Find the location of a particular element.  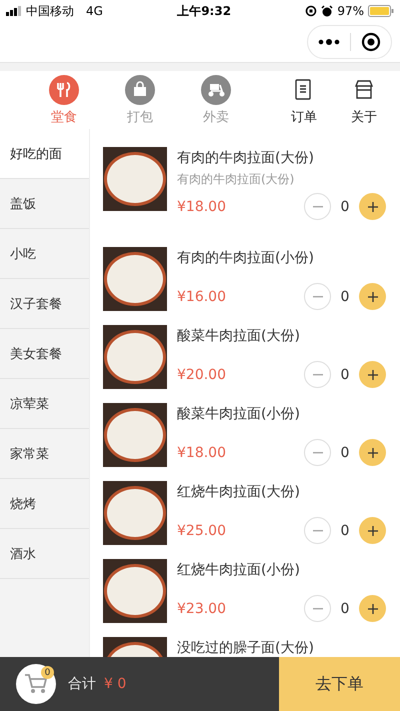

cart-button: 0 is located at coordinates (36, 684).